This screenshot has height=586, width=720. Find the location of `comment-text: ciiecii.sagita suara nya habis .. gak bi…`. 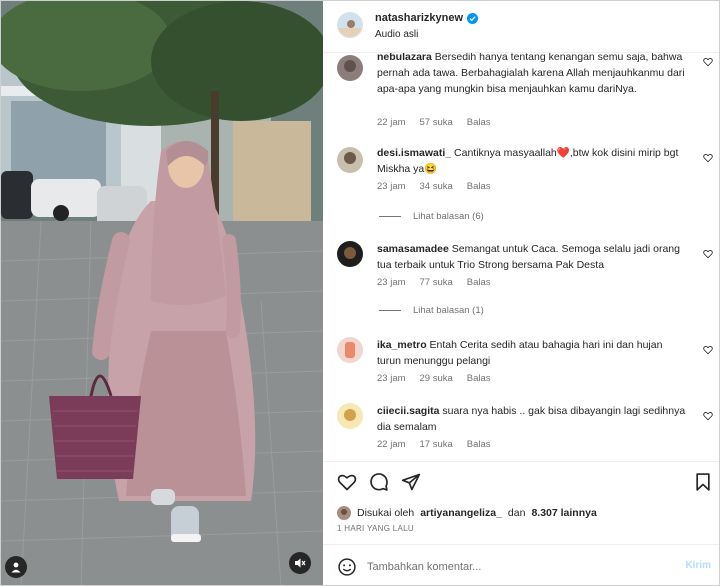

comment-text: ciiecii.sagita suara nya habis .. gak bi… is located at coordinates (532, 419).